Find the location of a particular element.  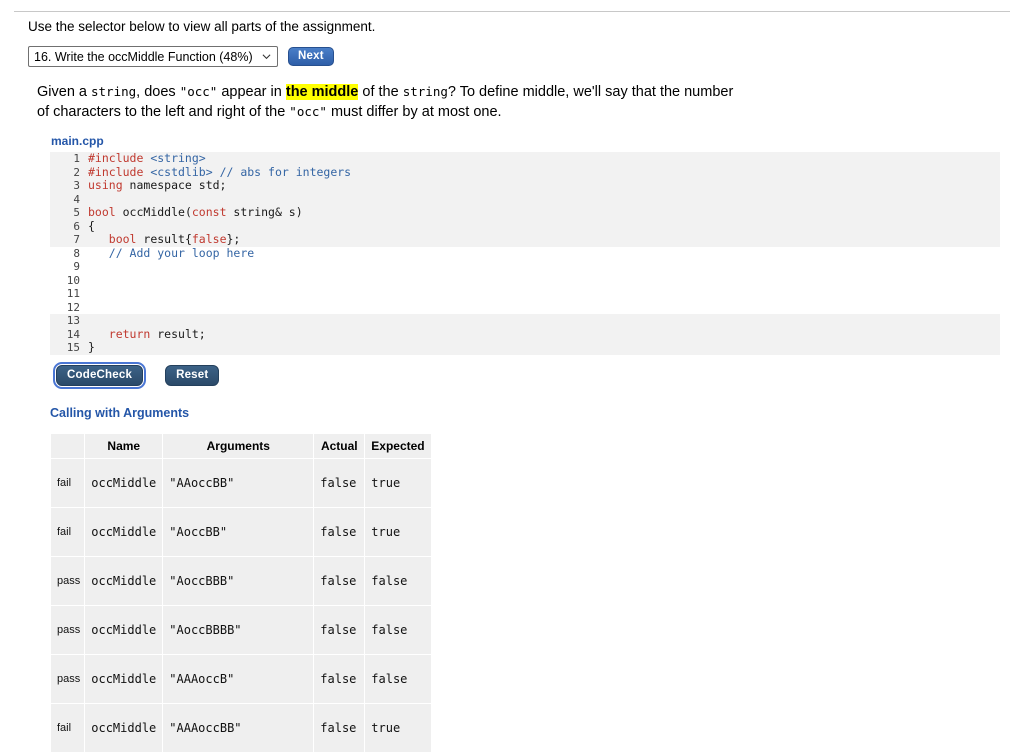

line-number: 9 is located at coordinates (76, 266).